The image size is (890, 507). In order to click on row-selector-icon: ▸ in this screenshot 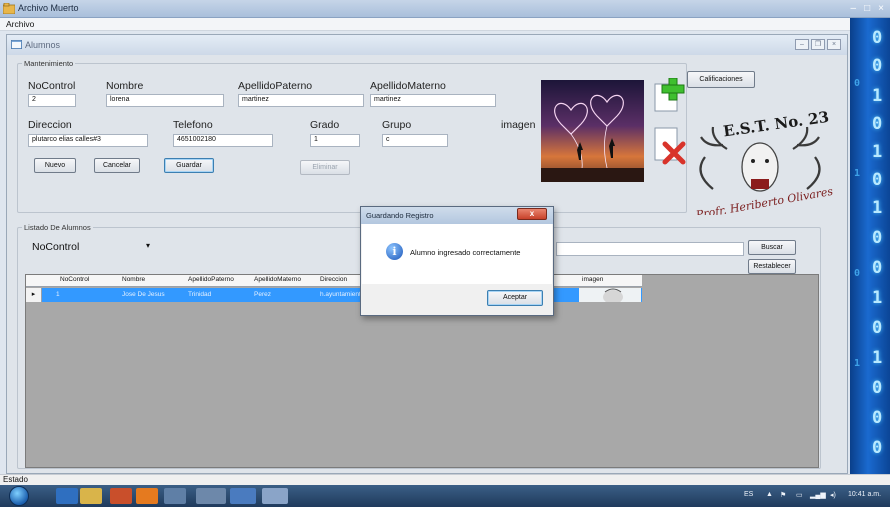, I will do `click(34, 295)`.